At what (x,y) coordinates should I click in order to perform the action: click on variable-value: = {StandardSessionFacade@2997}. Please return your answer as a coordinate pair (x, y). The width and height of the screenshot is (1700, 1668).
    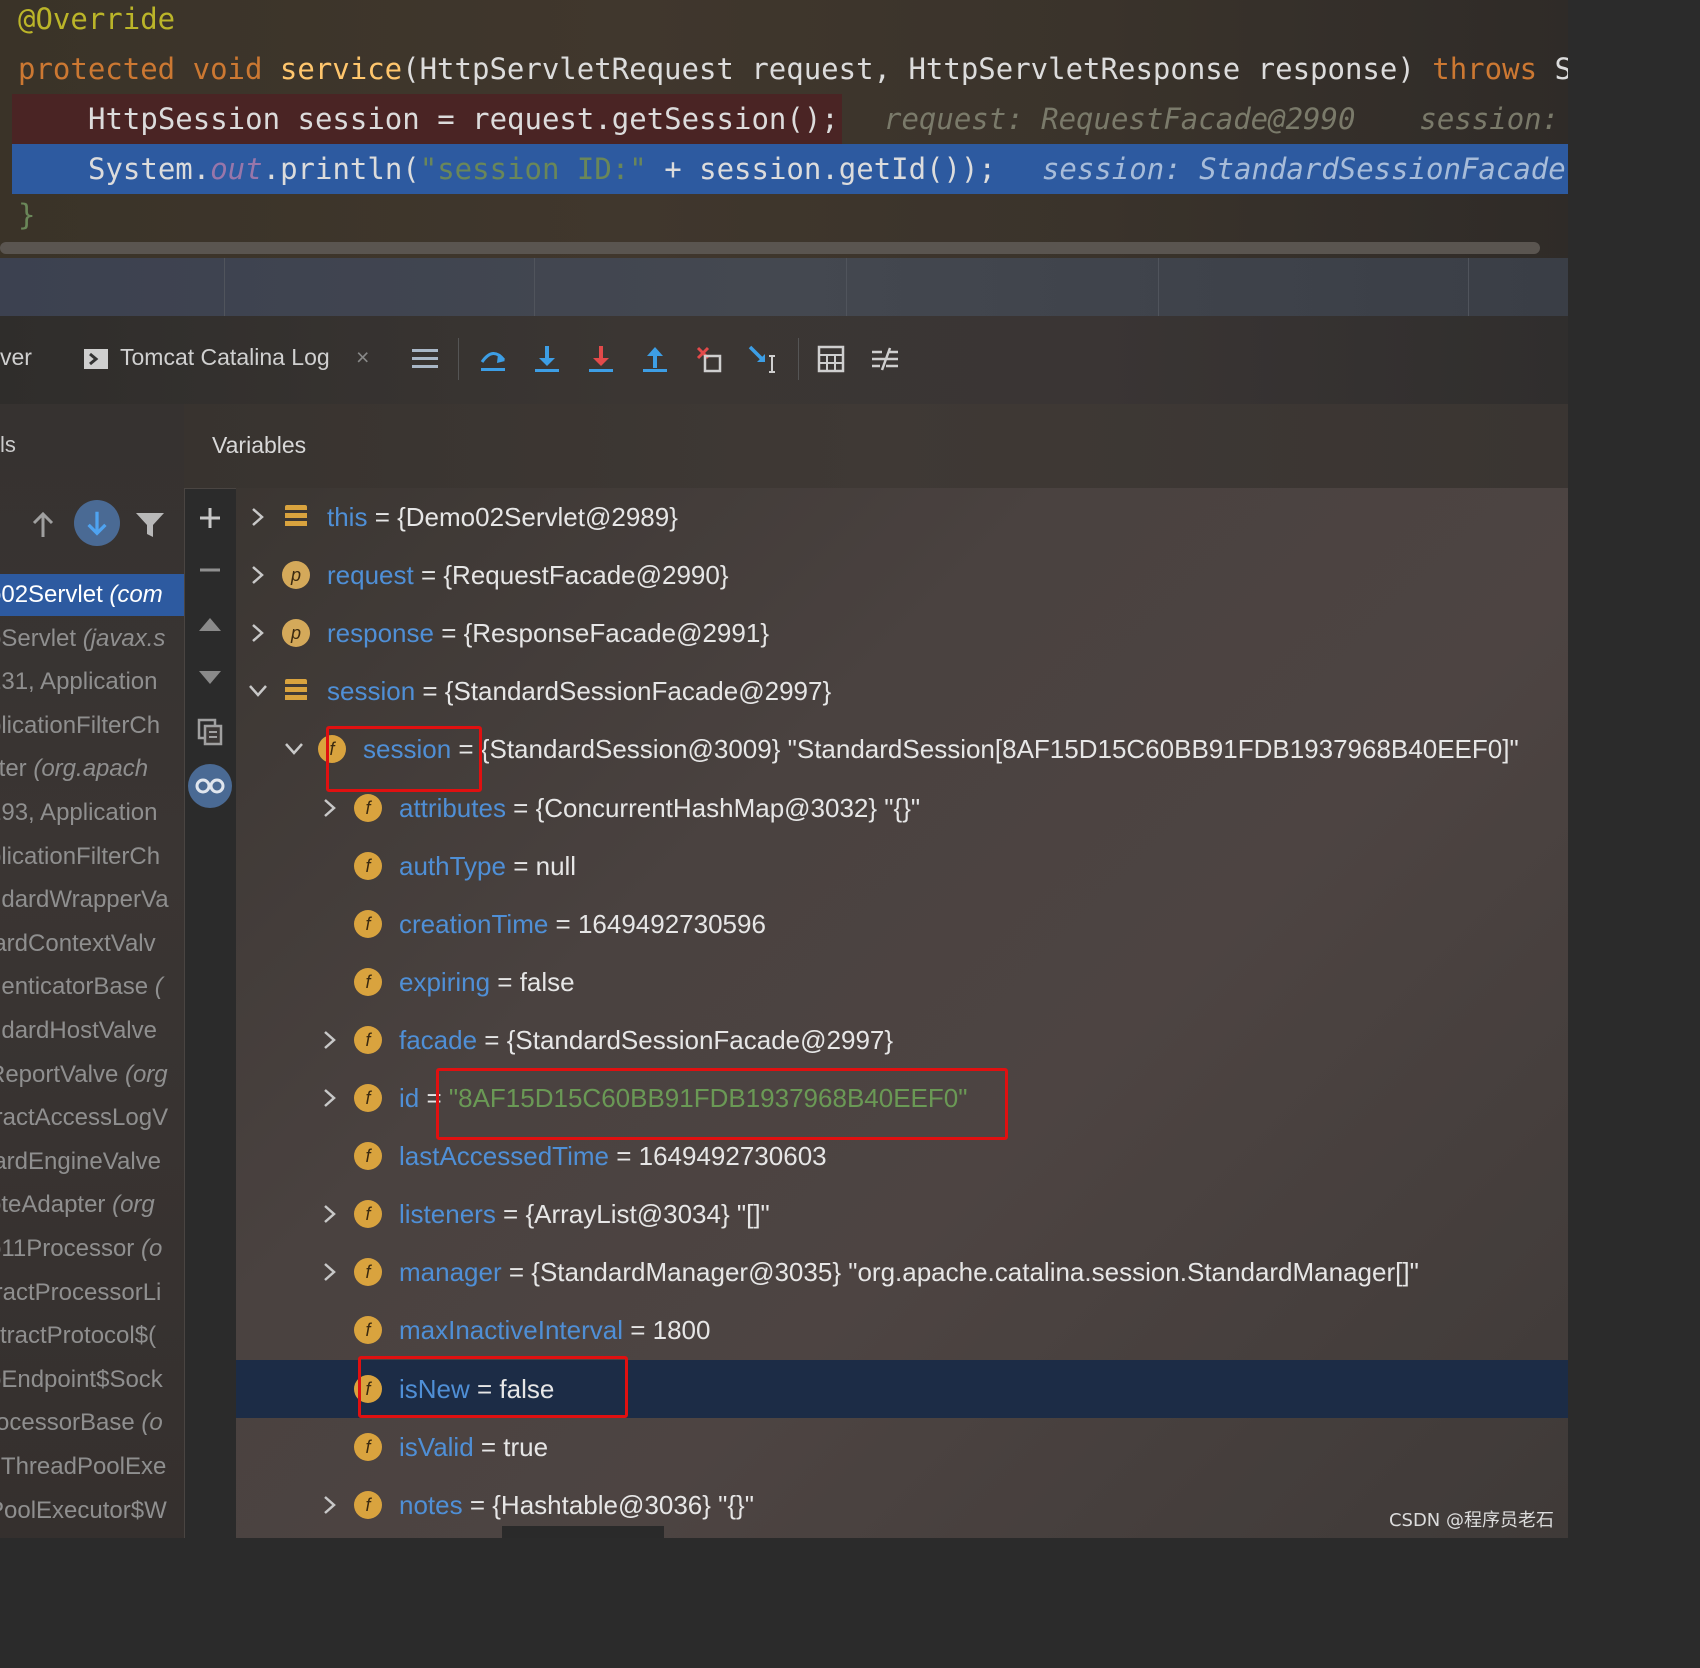
    Looking at the image, I should click on (685, 1039).